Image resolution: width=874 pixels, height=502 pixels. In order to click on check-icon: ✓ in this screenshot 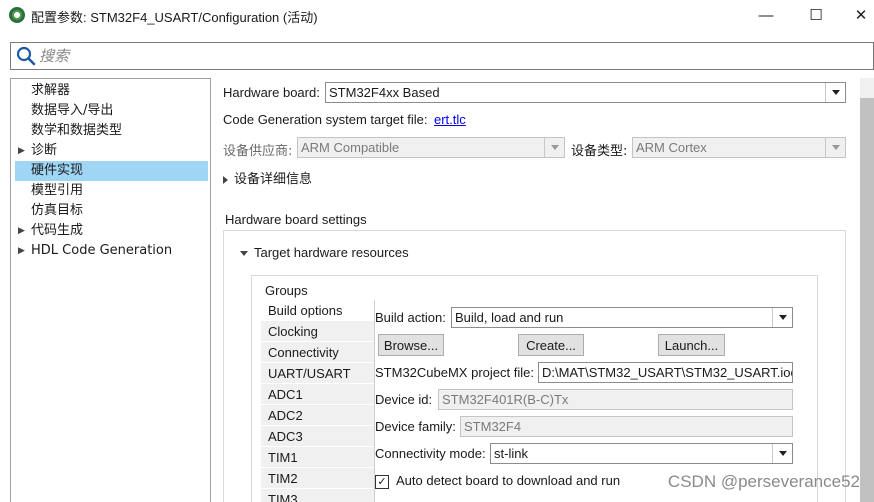, I will do `click(382, 481)`.